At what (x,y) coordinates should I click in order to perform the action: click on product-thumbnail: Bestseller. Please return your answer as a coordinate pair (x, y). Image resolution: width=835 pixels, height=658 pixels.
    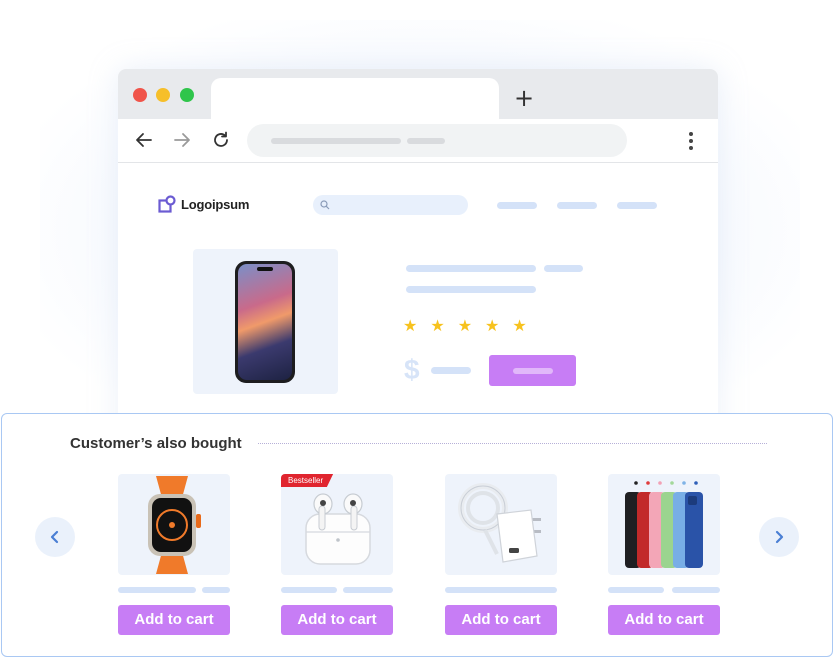
    Looking at the image, I should click on (337, 524).